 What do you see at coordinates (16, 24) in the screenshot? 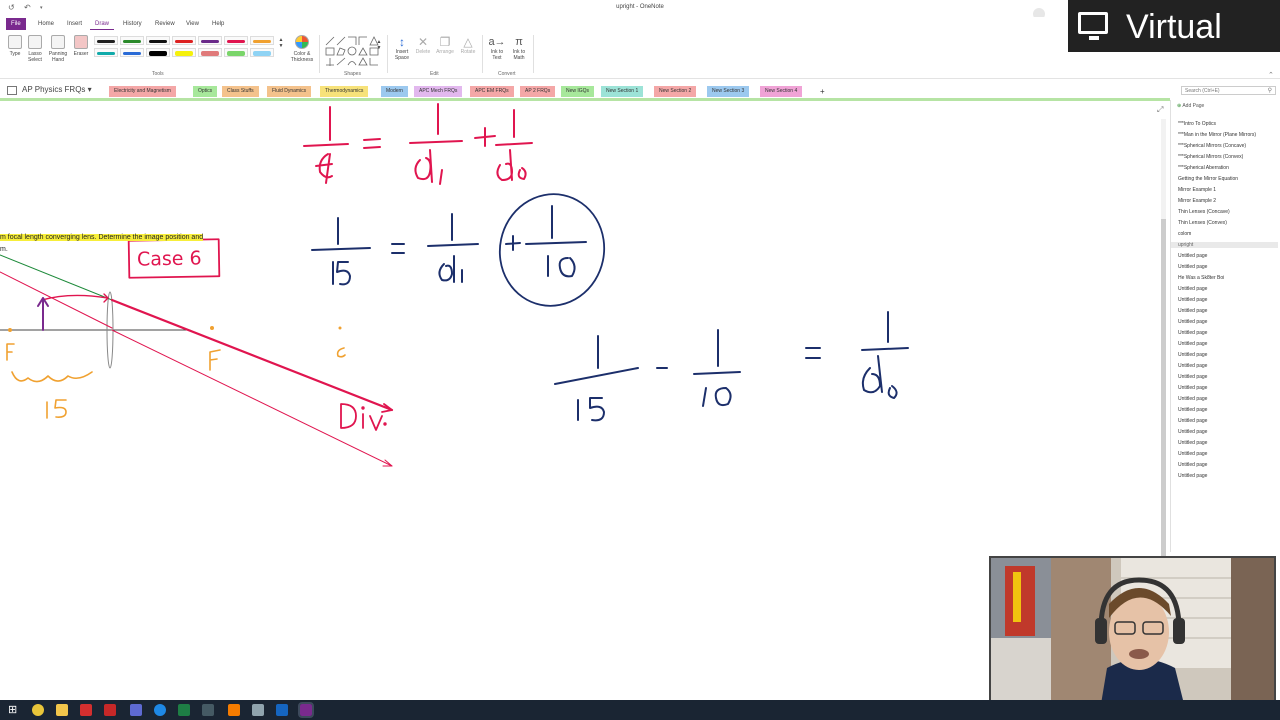
I see `tab-file: File` at bounding box center [16, 24].